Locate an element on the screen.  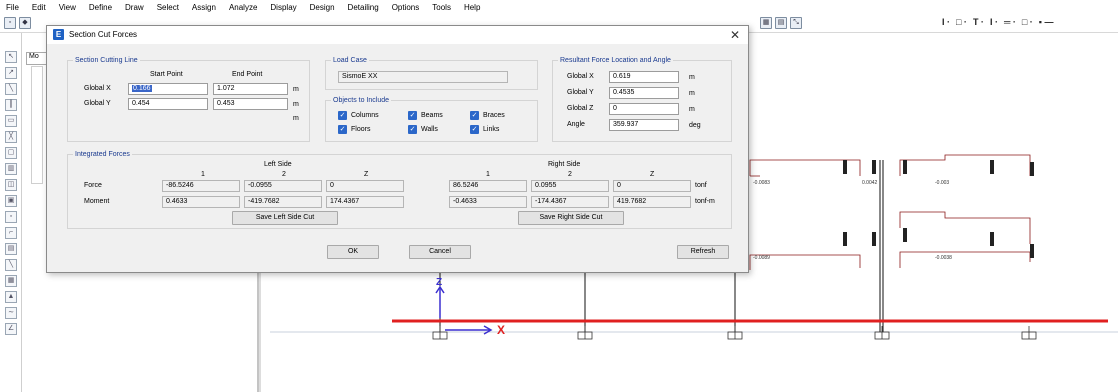
draw-brace-icon: ╳ is located at coordinates (11, 137).